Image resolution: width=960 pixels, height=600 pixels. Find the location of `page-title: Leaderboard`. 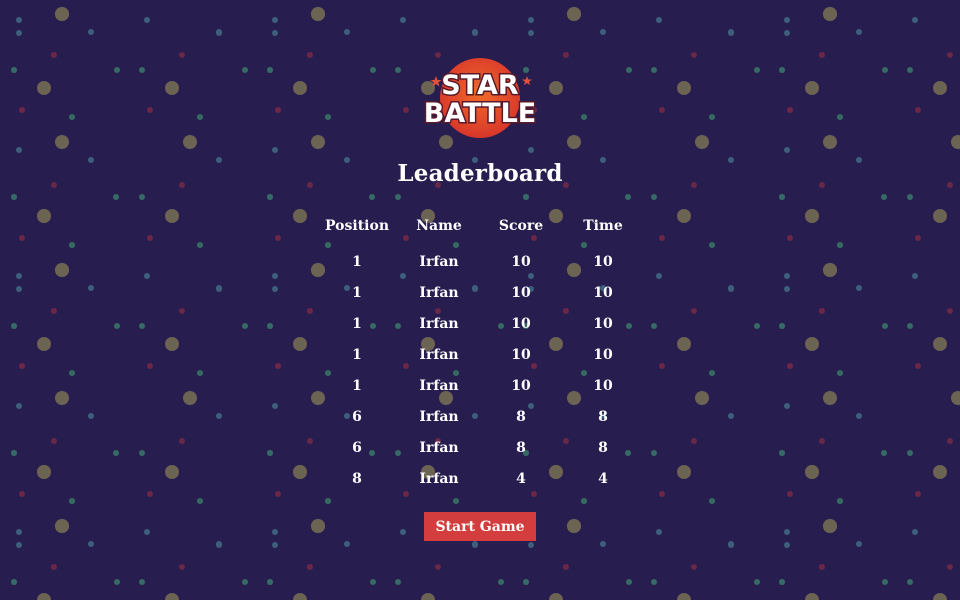

page-title: Leaderboard is located at coordinates (480, 173).